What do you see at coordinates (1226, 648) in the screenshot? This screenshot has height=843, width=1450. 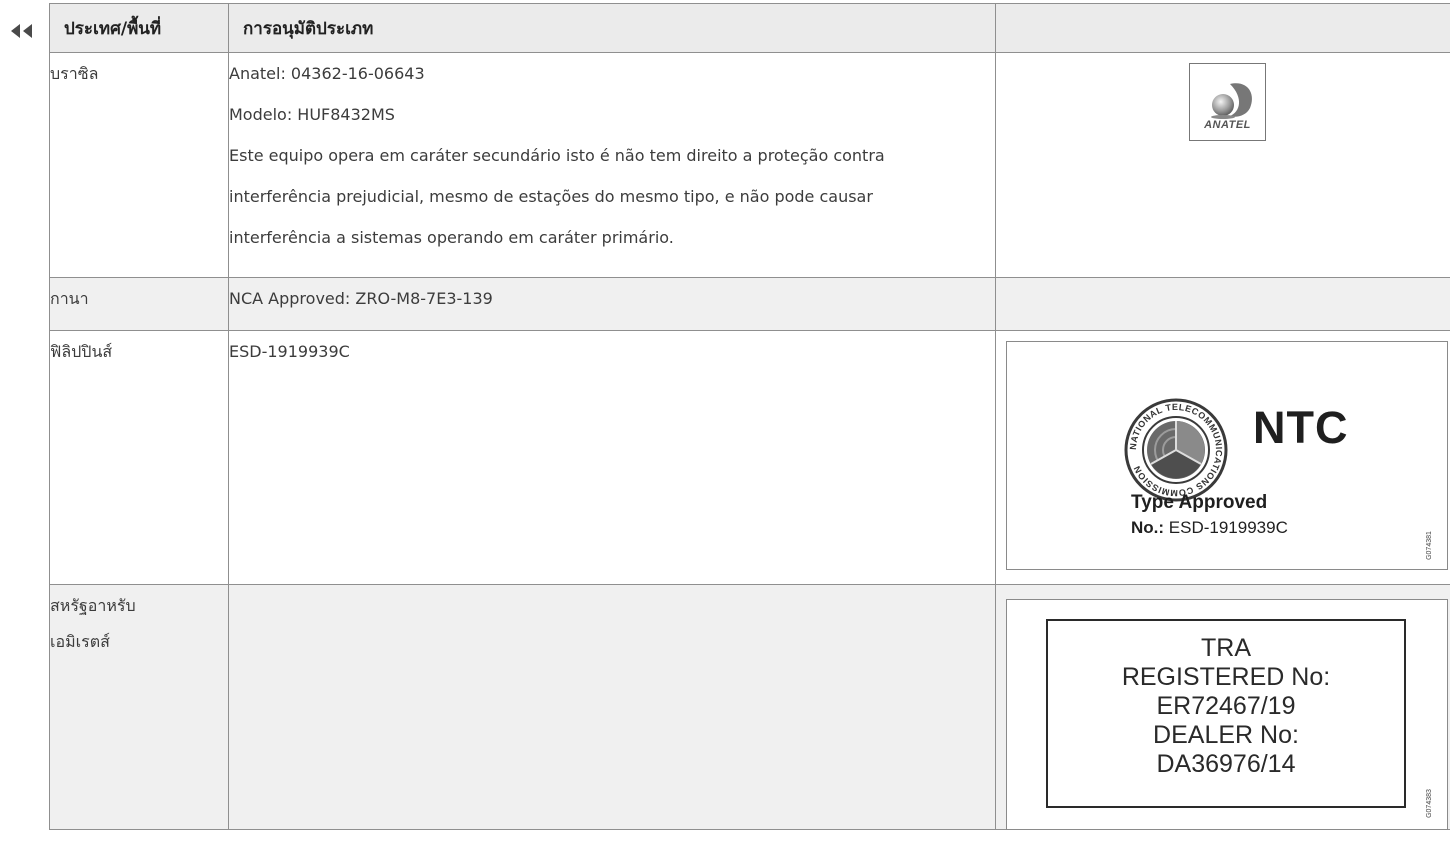 I see `tra-line: TRA` at bounding box center [1226, 648].